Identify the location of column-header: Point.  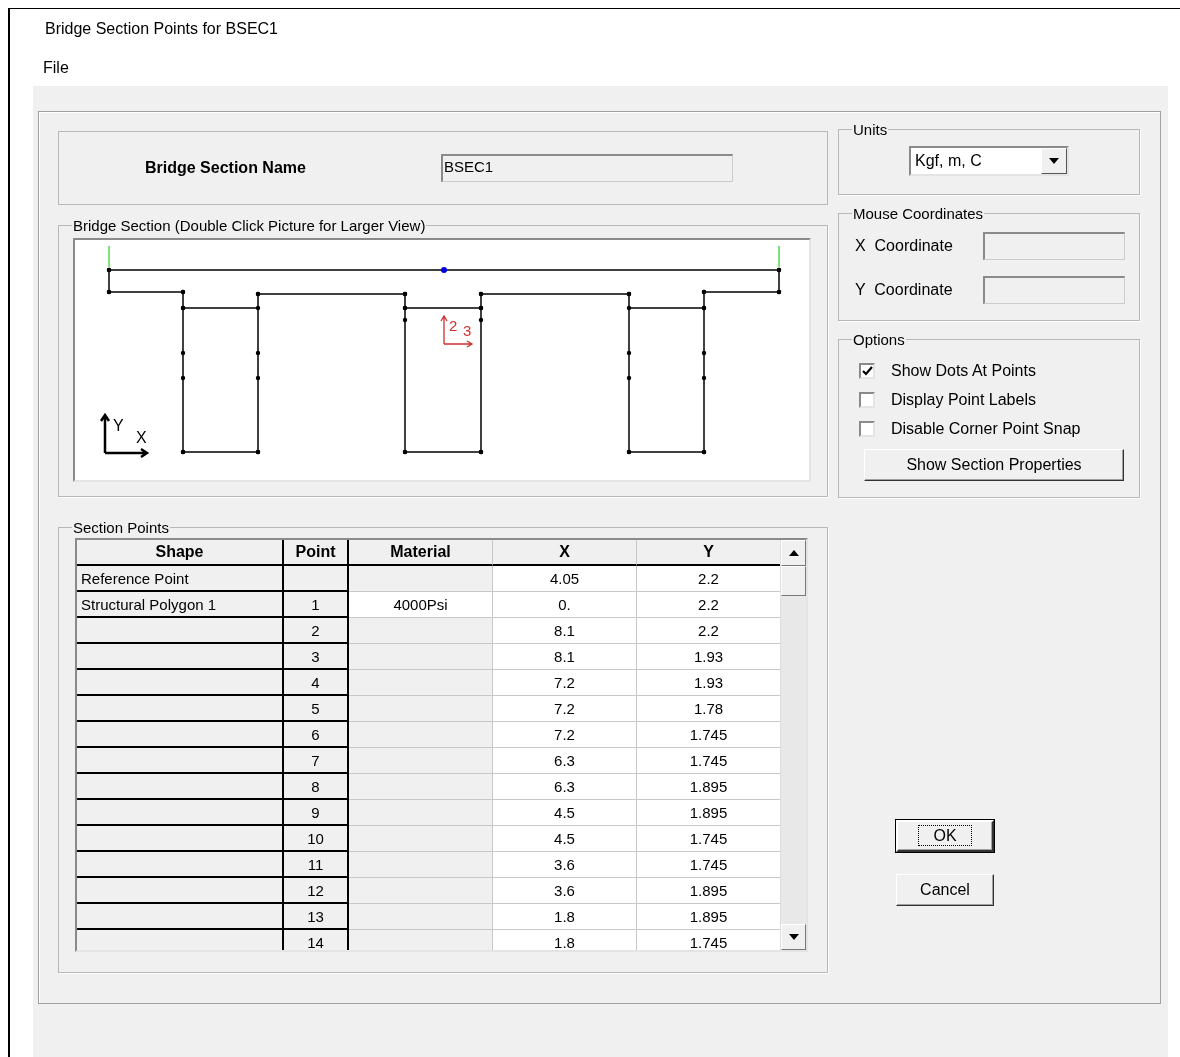
(316, 553).